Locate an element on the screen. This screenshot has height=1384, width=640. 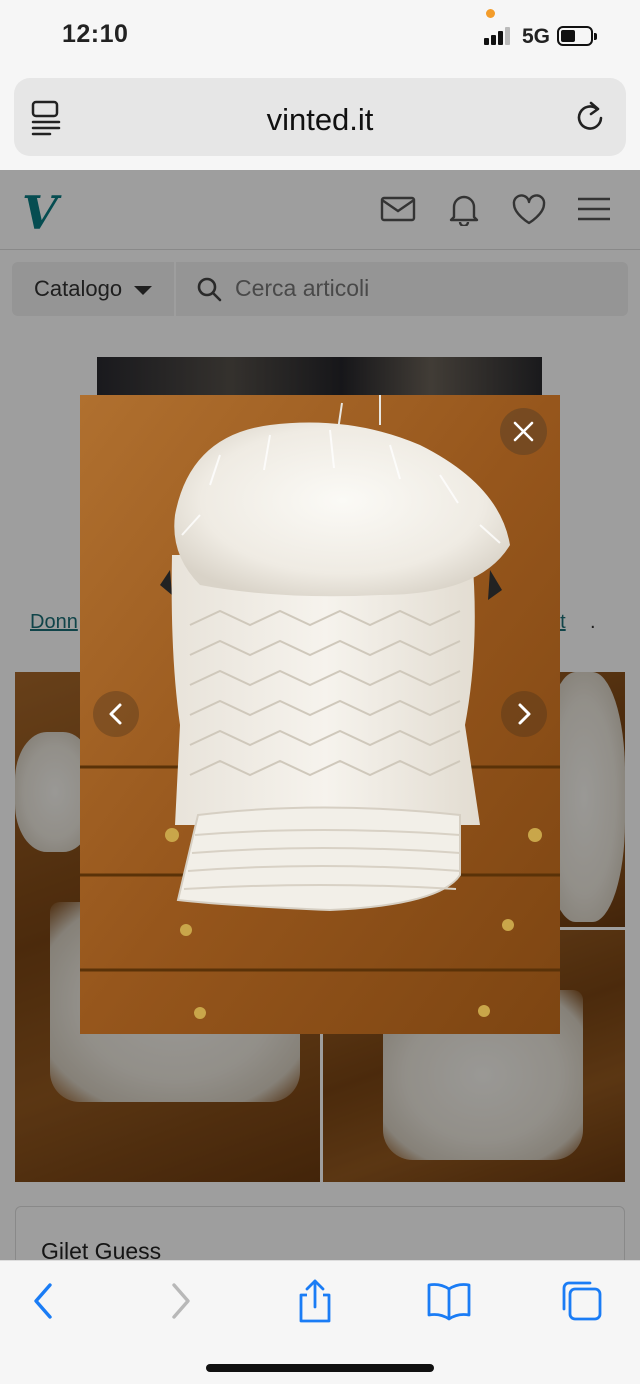
address-bar: vinted.it is located at coordinates (320, 117).